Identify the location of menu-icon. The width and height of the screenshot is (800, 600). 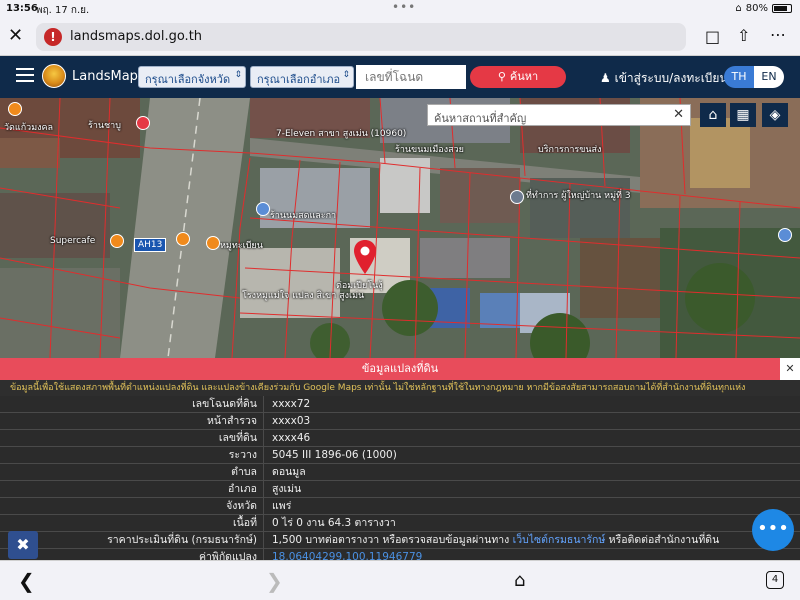
(25, 75).